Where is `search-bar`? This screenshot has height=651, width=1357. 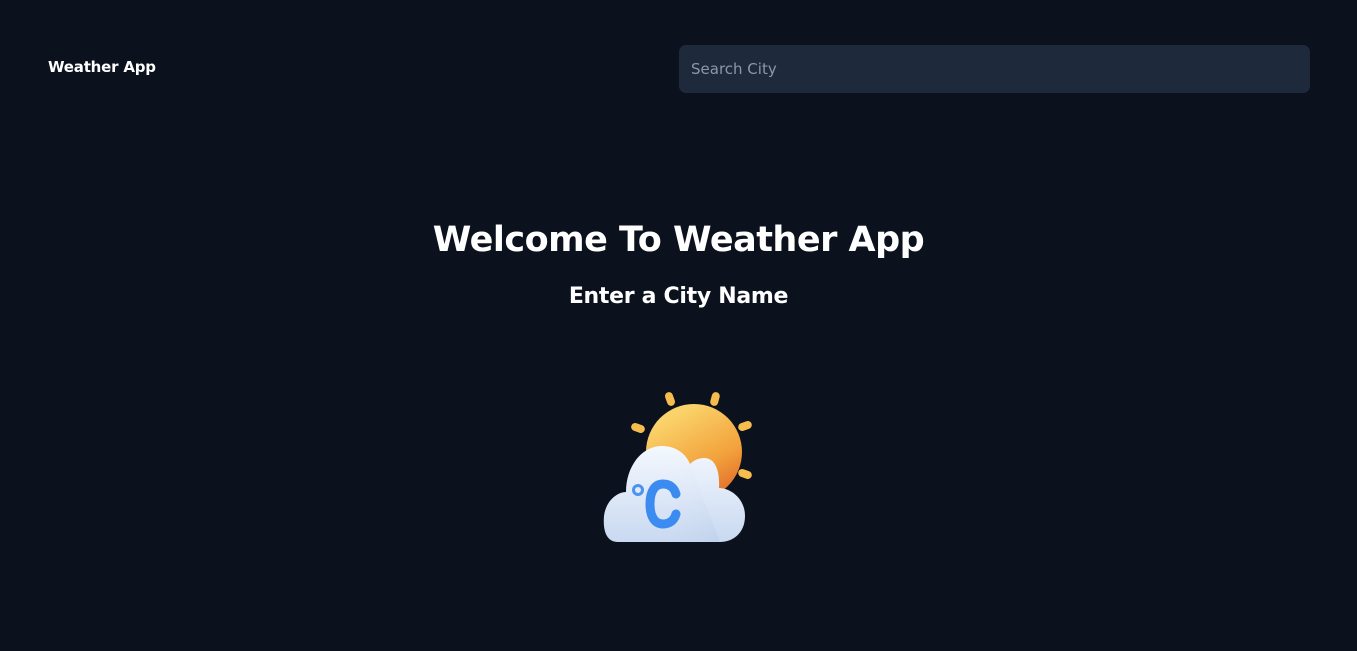
search-bar is located at coordinates (994, 69).